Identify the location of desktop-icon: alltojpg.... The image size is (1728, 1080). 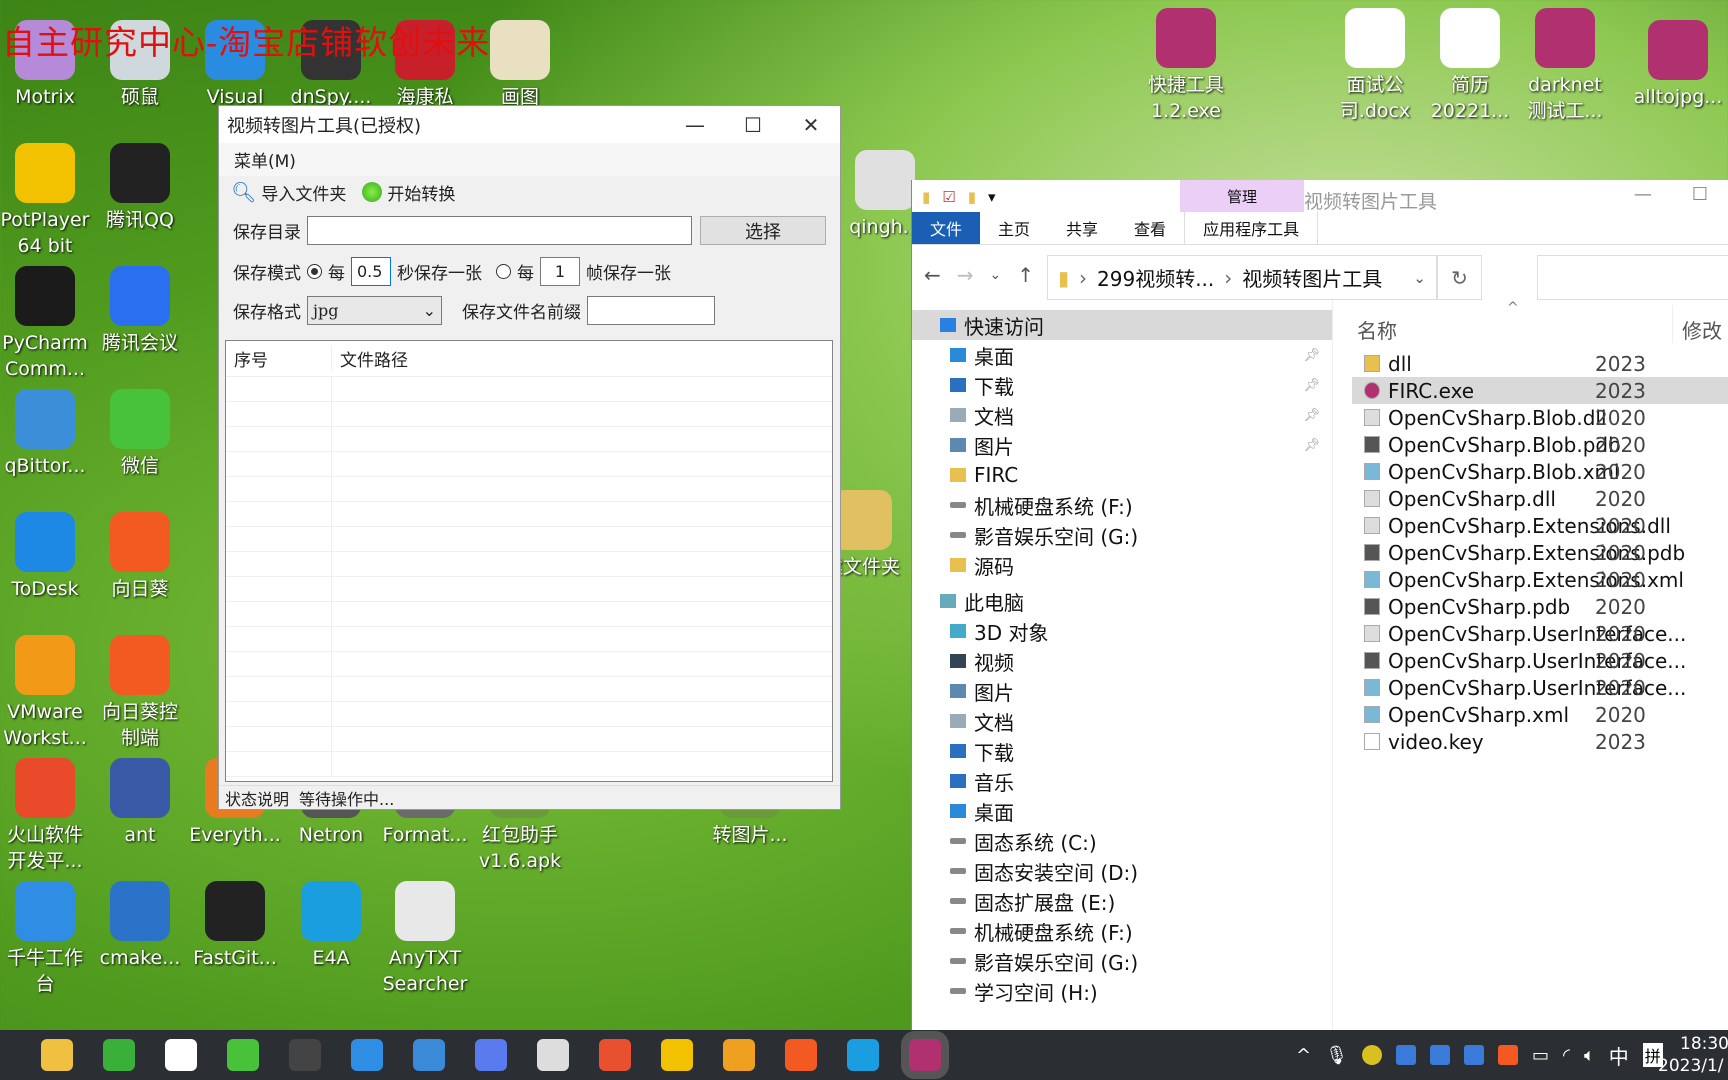
(1678, 65).